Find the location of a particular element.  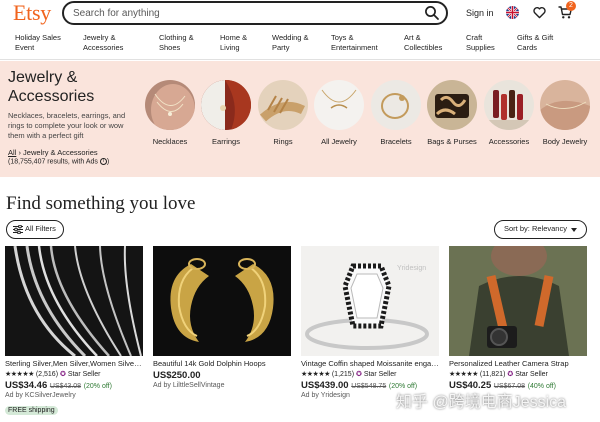

listing-price: US$34.46 US$43.08 (20% off) is located at coordinates (74, 385).